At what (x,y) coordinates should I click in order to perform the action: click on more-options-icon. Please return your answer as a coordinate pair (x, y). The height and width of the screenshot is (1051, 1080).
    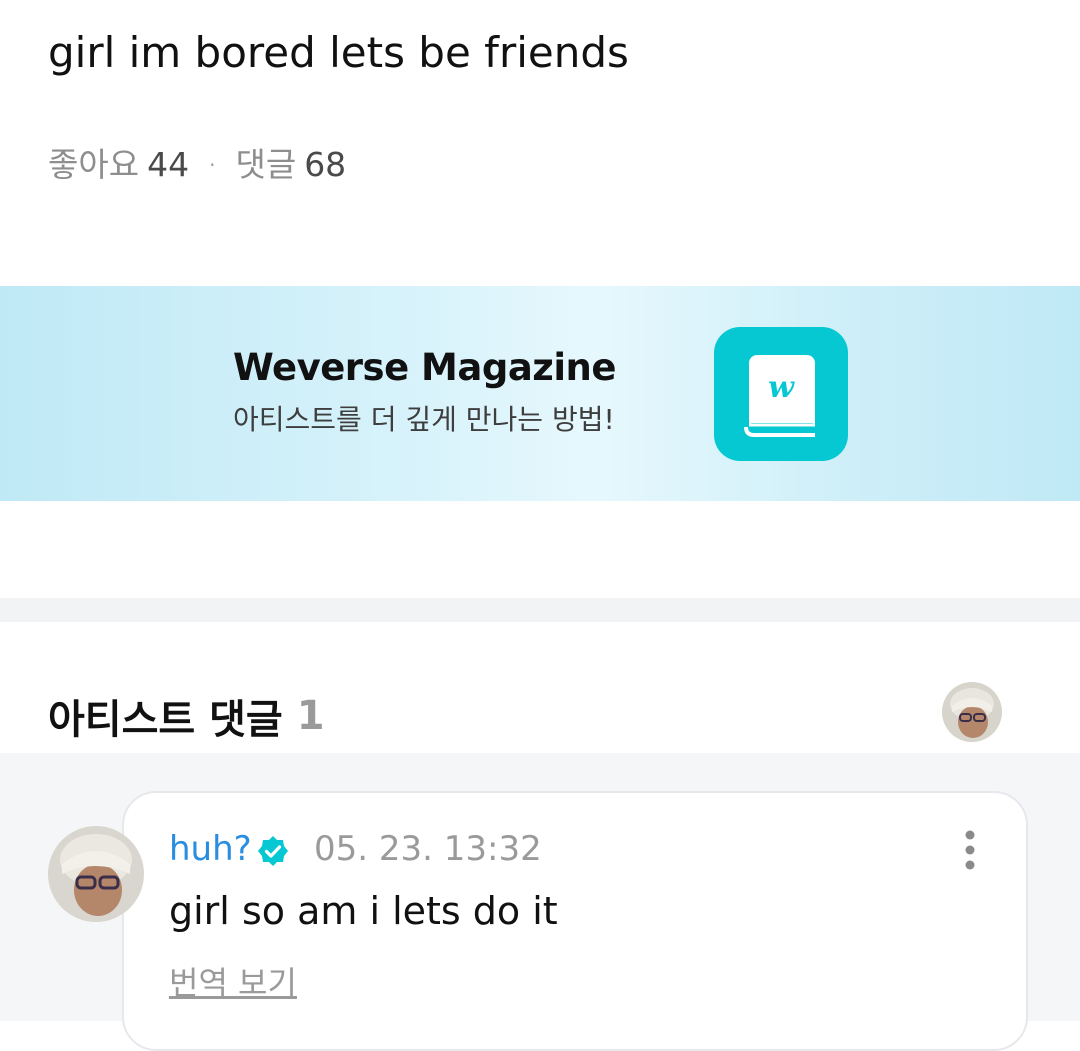
    Looking at the image, I should click on (970, 850).